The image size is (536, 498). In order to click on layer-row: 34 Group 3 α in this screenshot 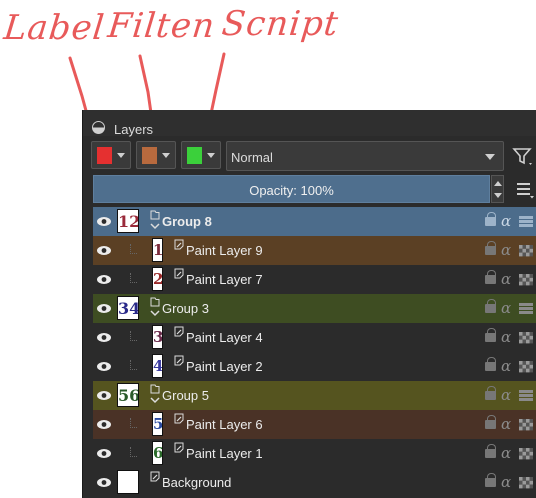, I will do `click(314, 308)`.